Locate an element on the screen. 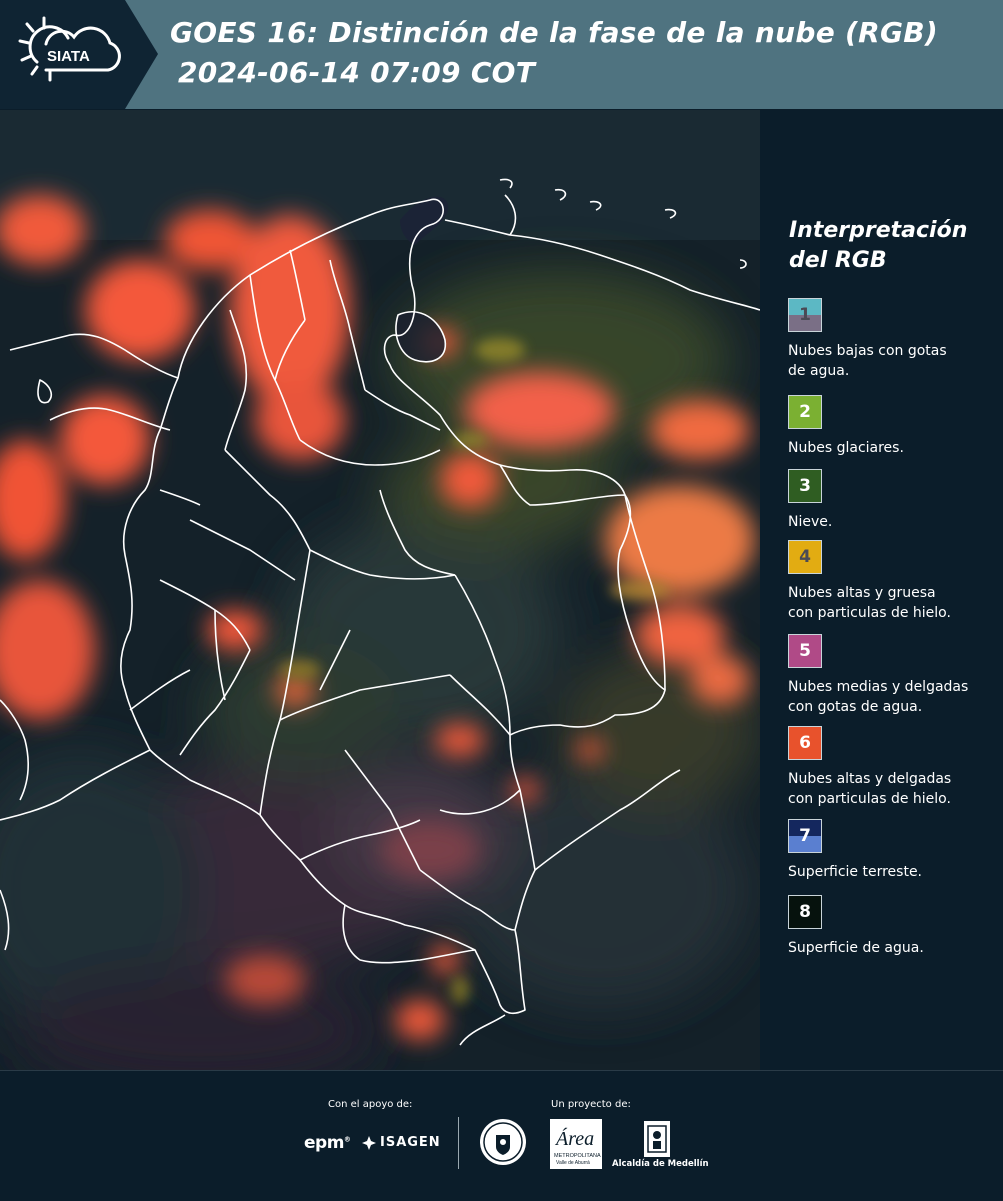  legend-number: 8 is located at coordinates (805, 912).